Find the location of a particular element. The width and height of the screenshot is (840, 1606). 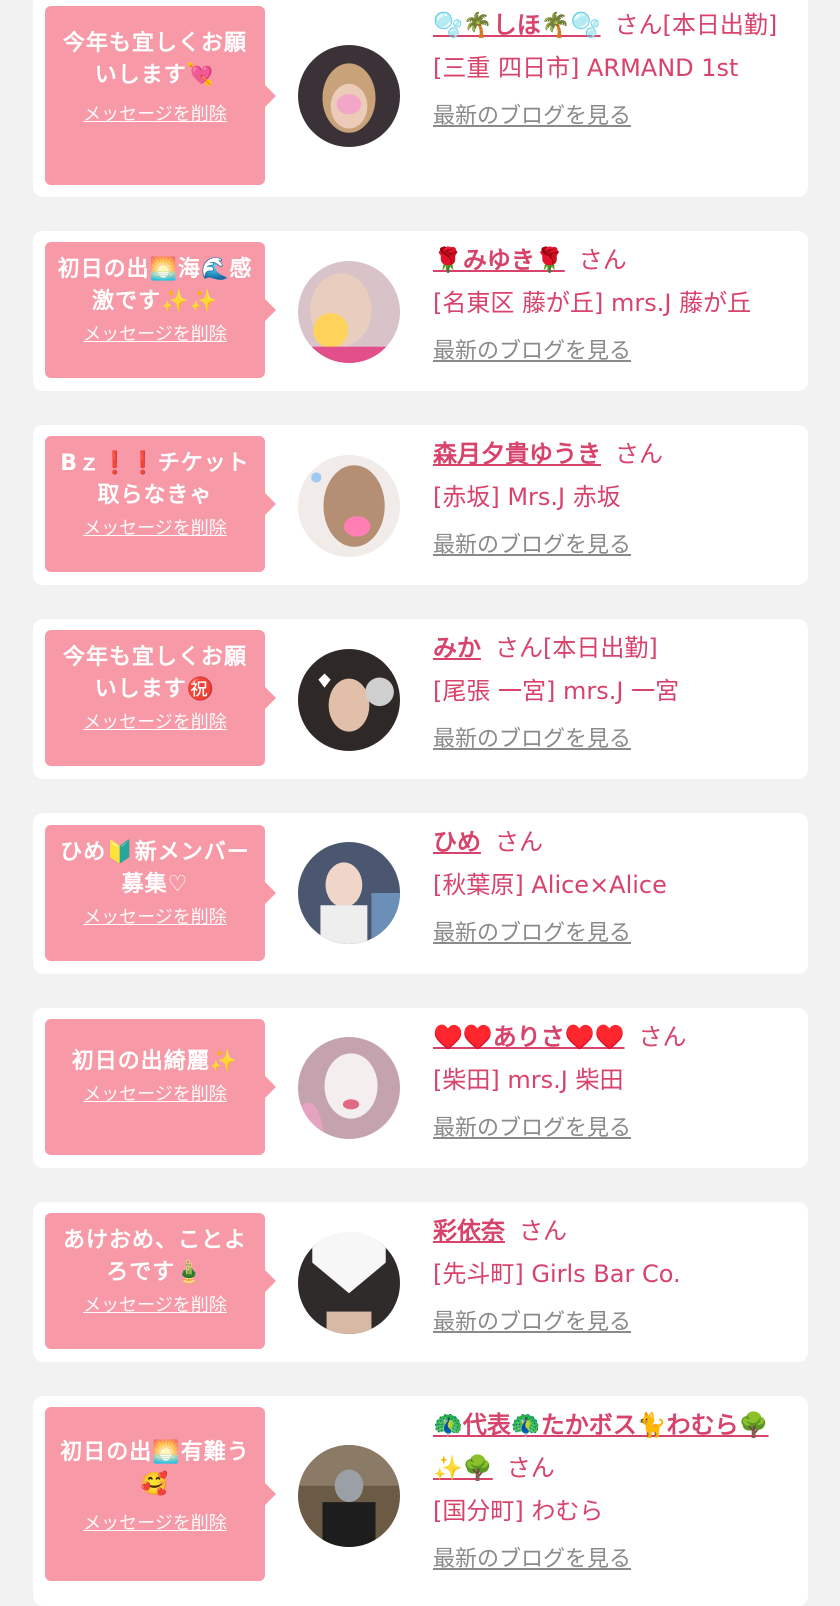

name-line: 🦚代表🦚たかボス🐈わむら🌳✨🌳 さん is located at coordinates (613, 1447).